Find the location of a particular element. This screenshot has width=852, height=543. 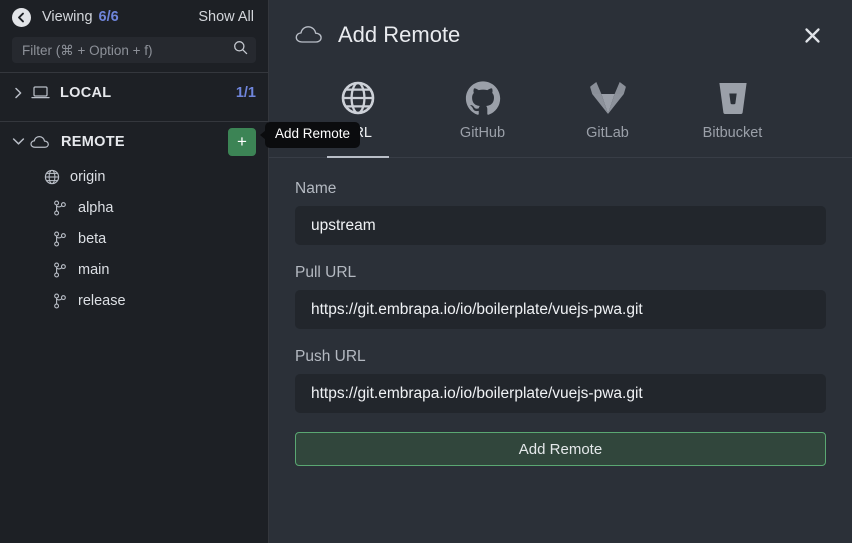

field-name: Name is located at coordinates (560, 212).